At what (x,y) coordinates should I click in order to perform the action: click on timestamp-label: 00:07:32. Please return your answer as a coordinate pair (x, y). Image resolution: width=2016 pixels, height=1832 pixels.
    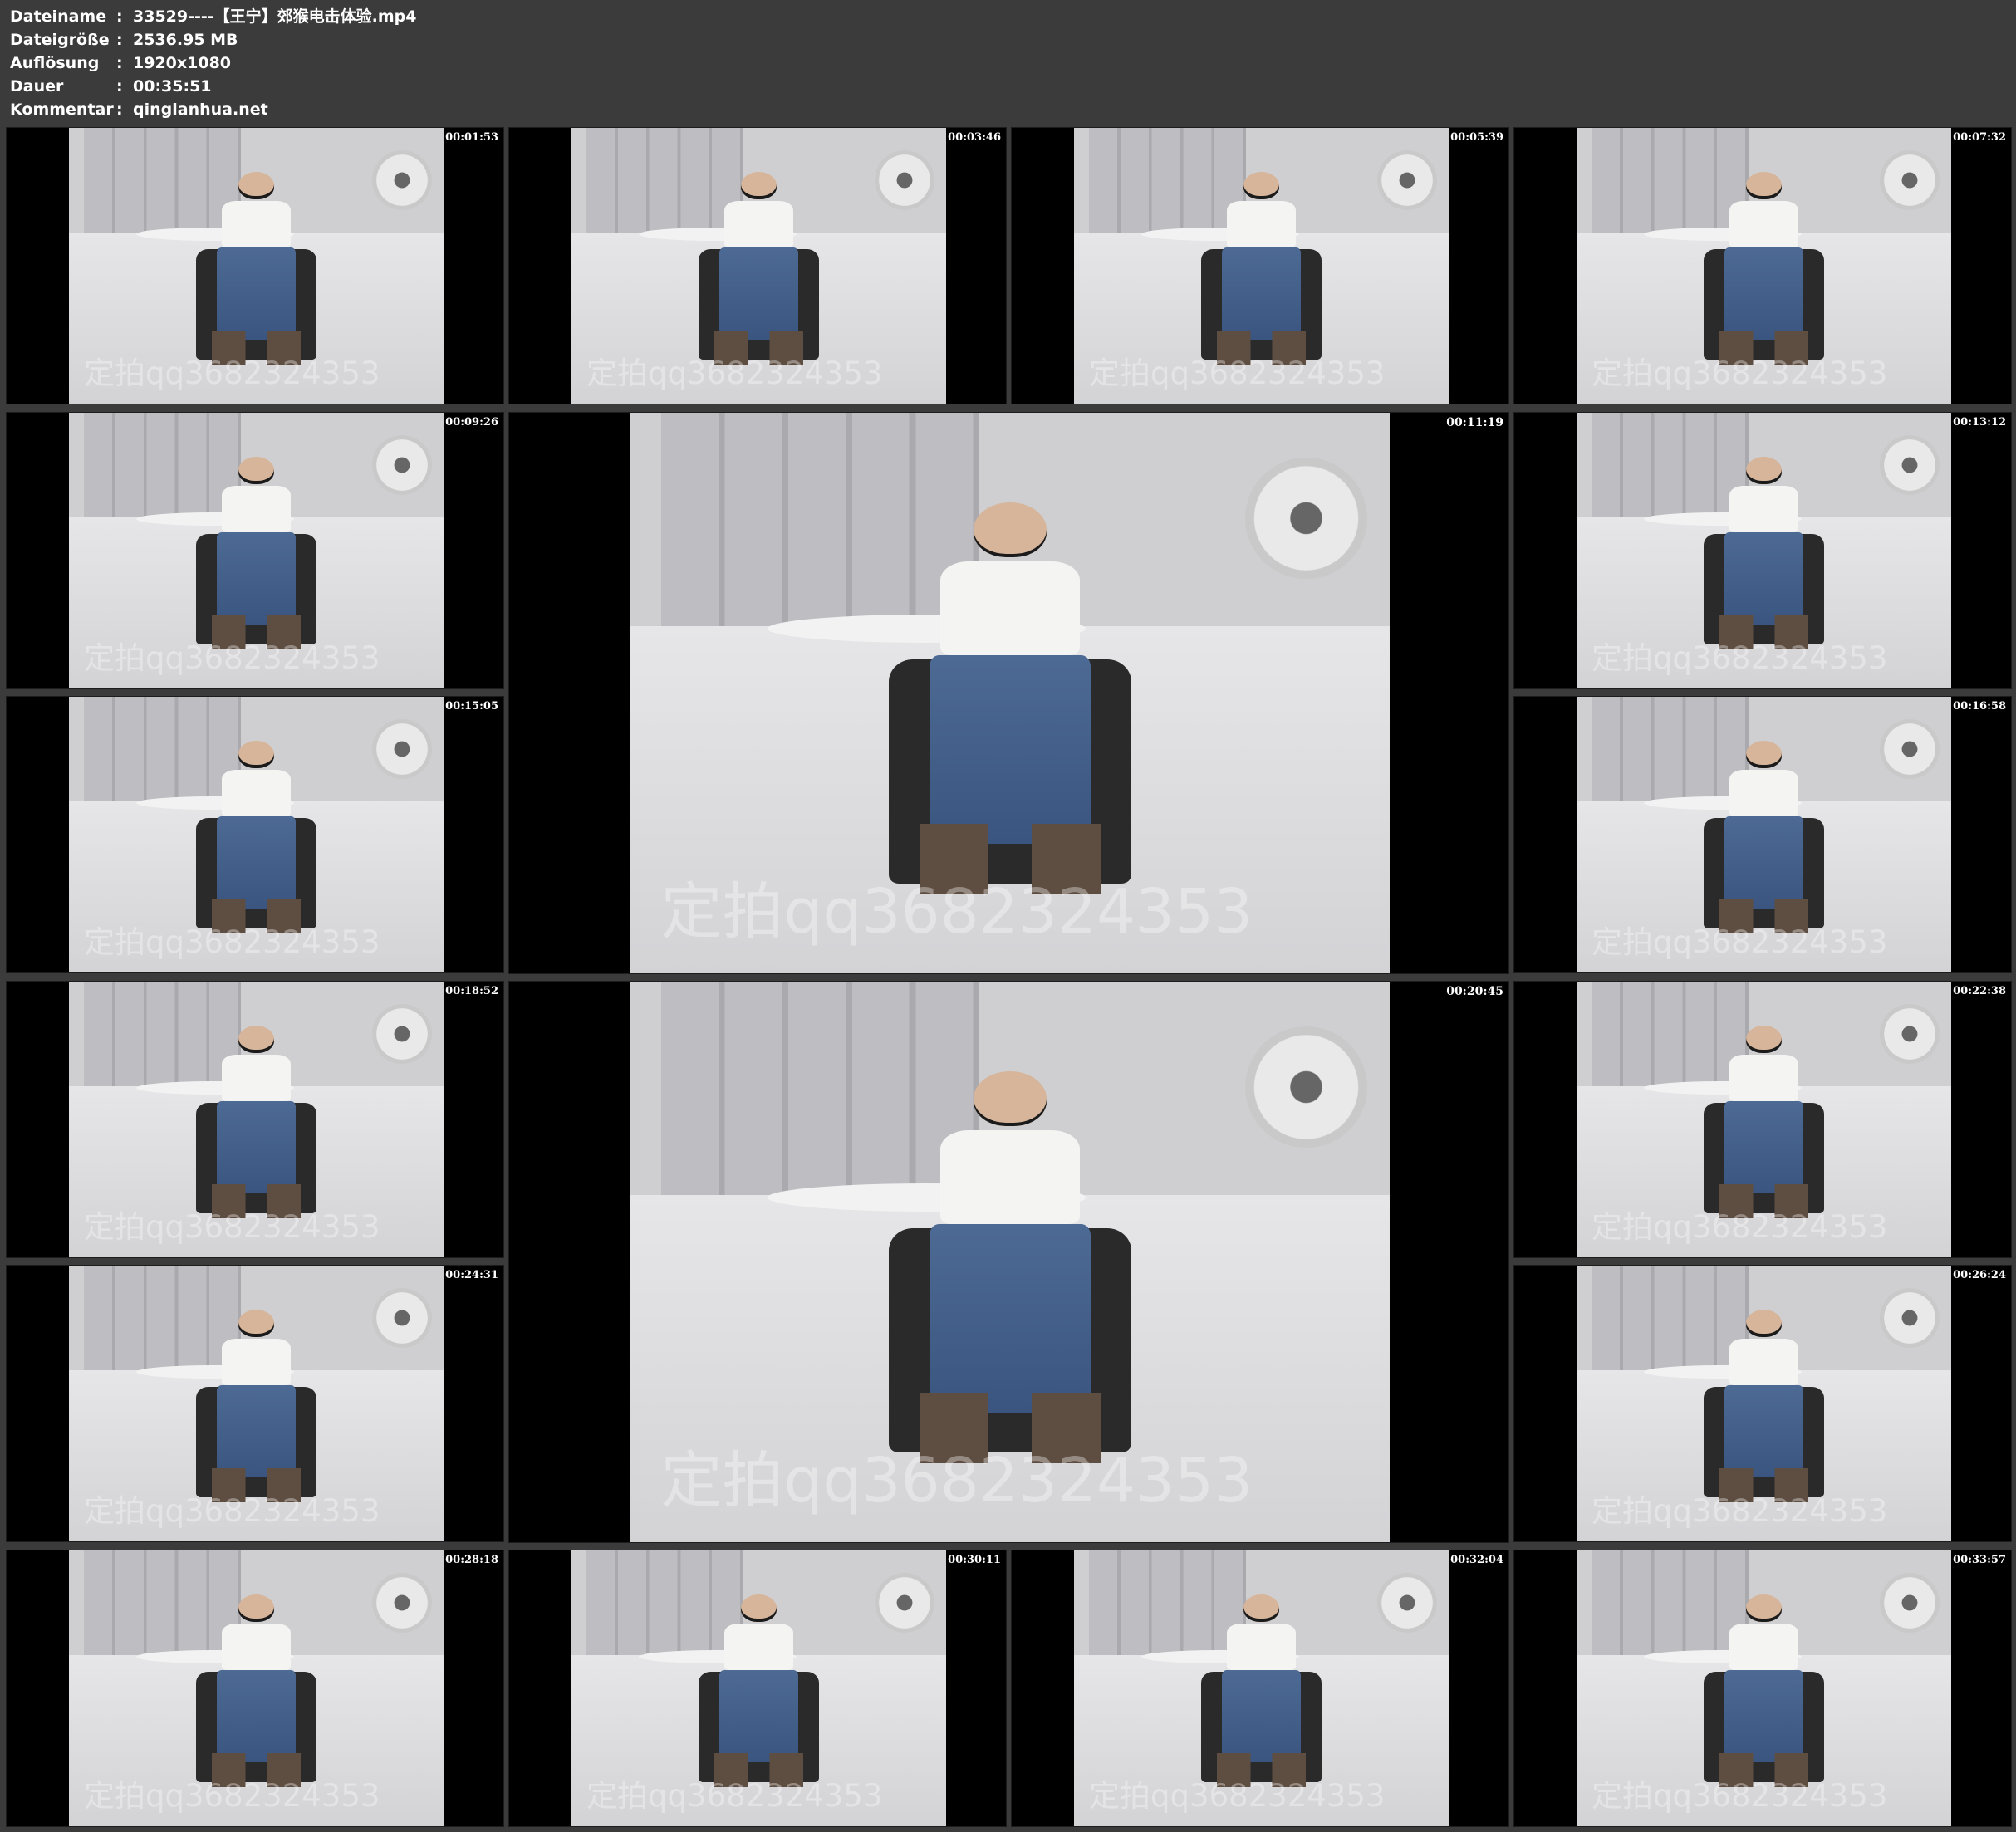
    Looking at the image, I should click on (1980, 137).